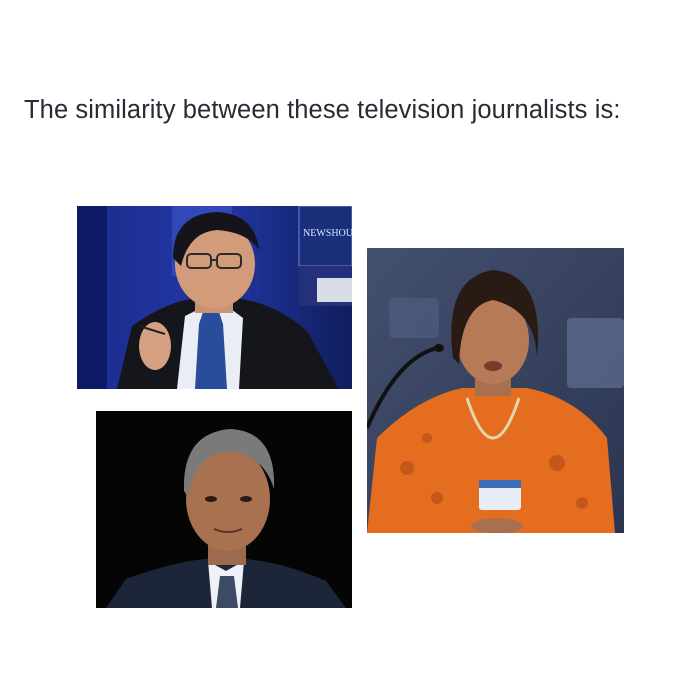 This screenshot has height=700, width=700. Describe the element at coordinates (327, 233) in the screenshot. I see `newshour-logo-text: NEWSHOU` at that location.